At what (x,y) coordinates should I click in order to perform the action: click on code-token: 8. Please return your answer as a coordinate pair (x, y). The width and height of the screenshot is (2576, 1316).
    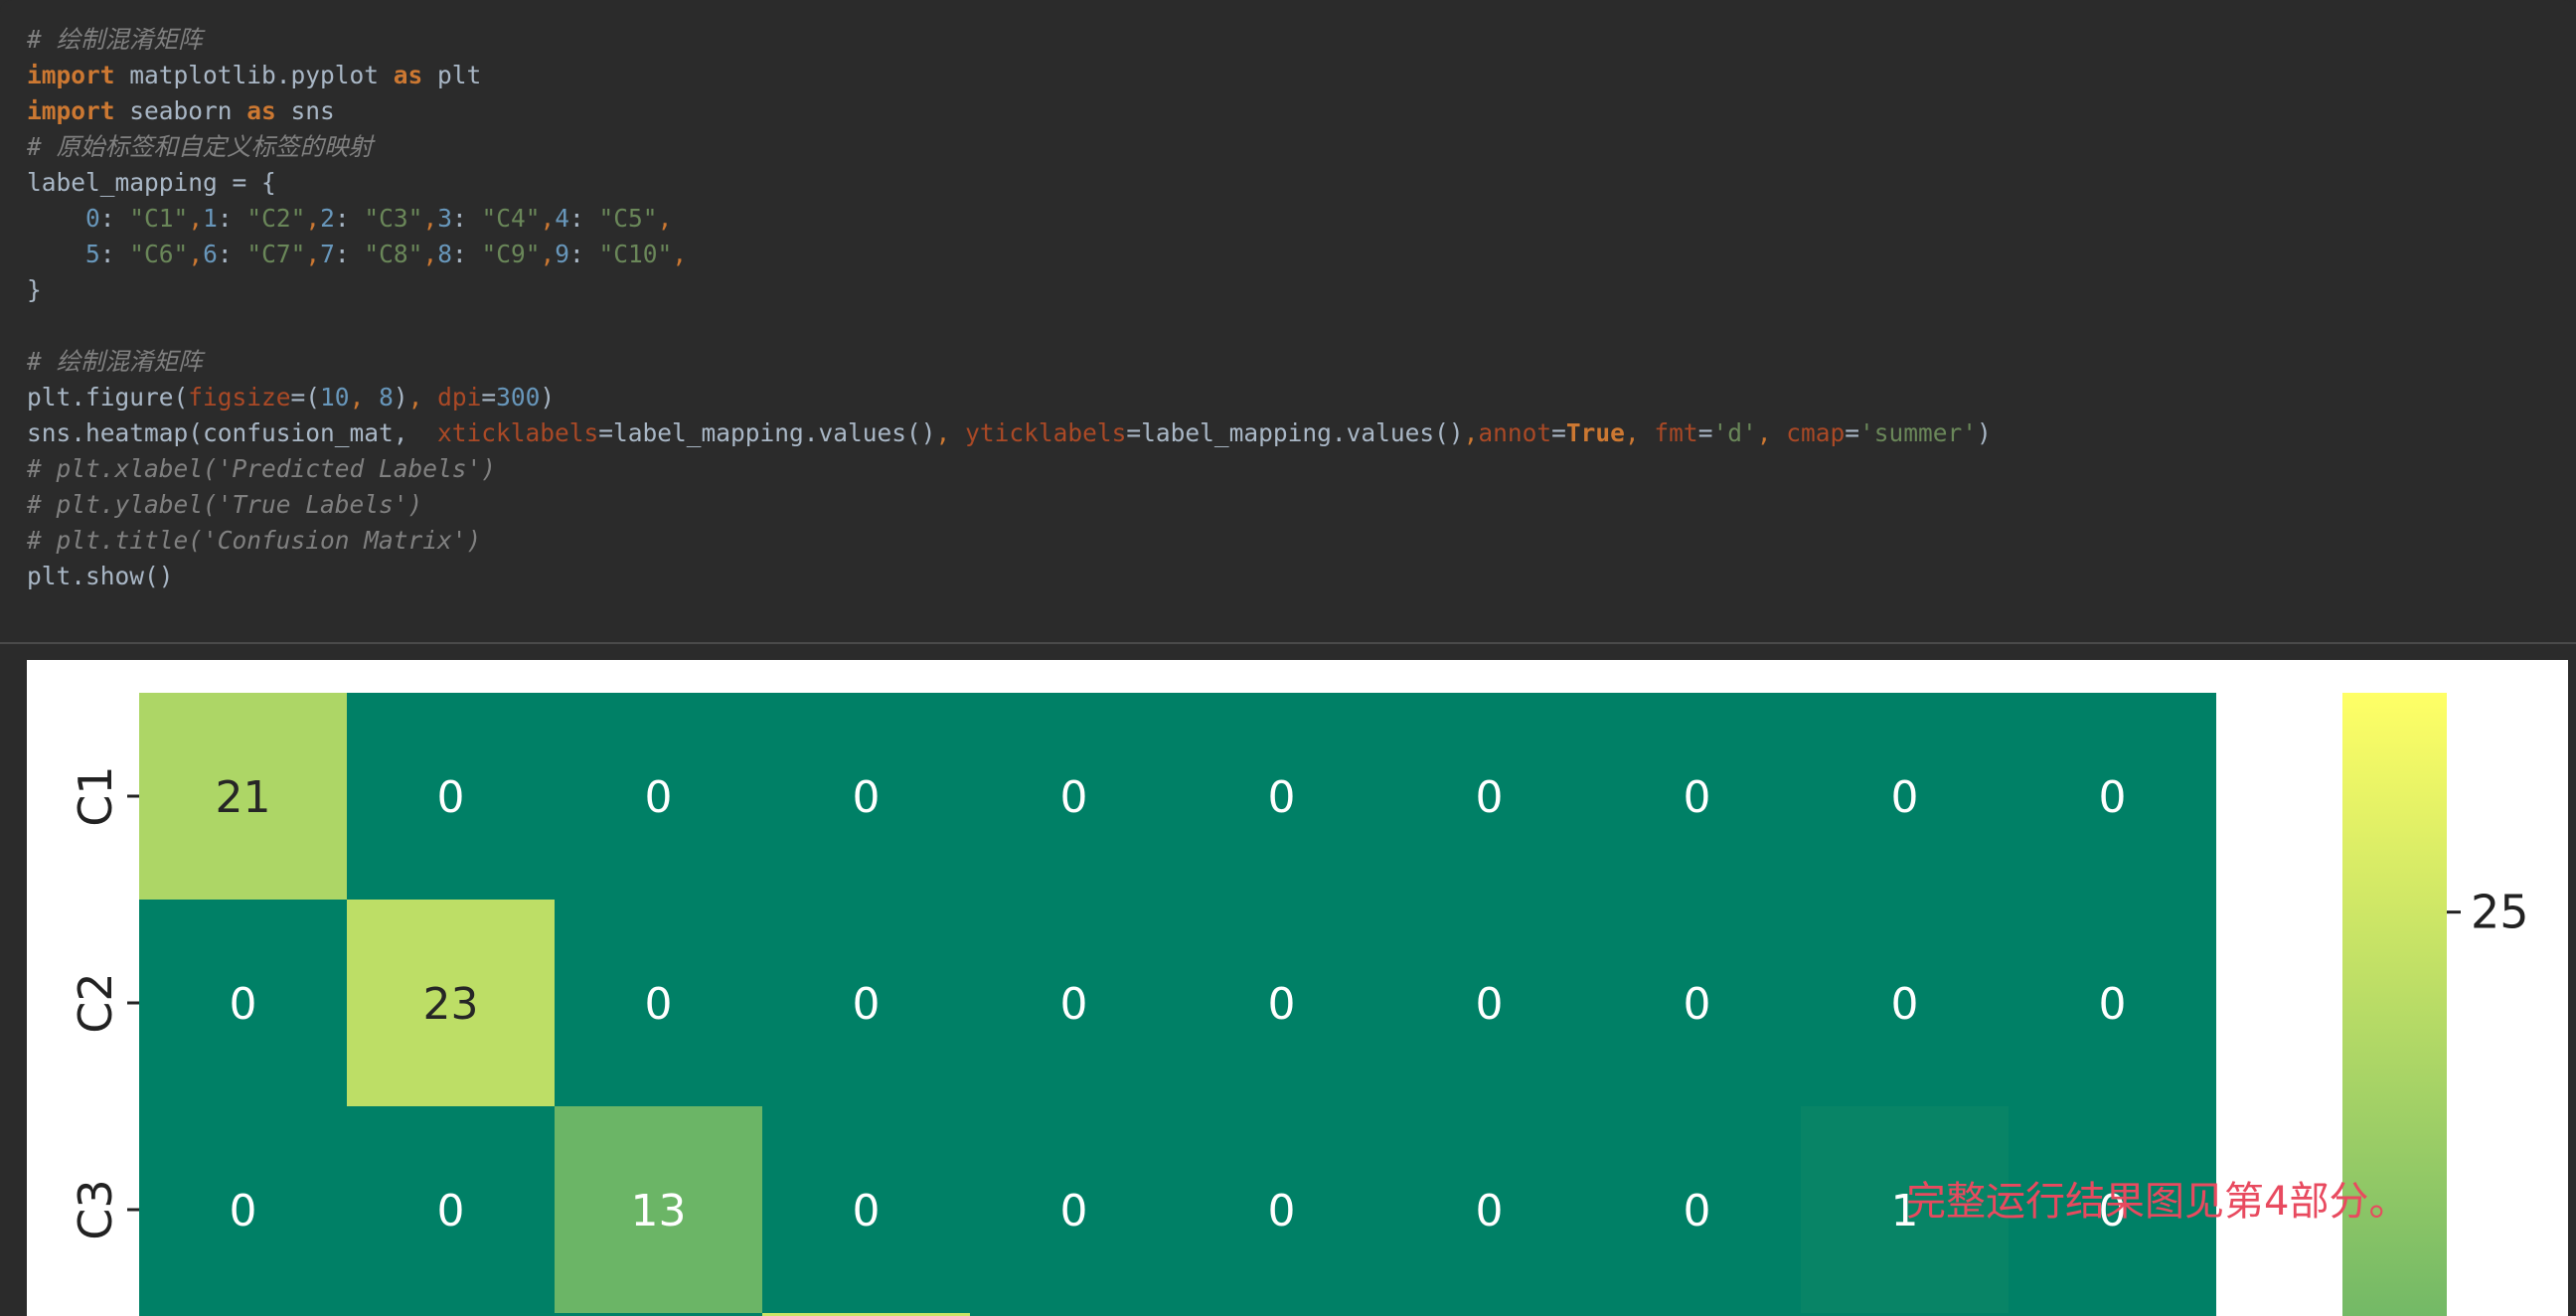
    Looking at the image, I should click on (386, 397).